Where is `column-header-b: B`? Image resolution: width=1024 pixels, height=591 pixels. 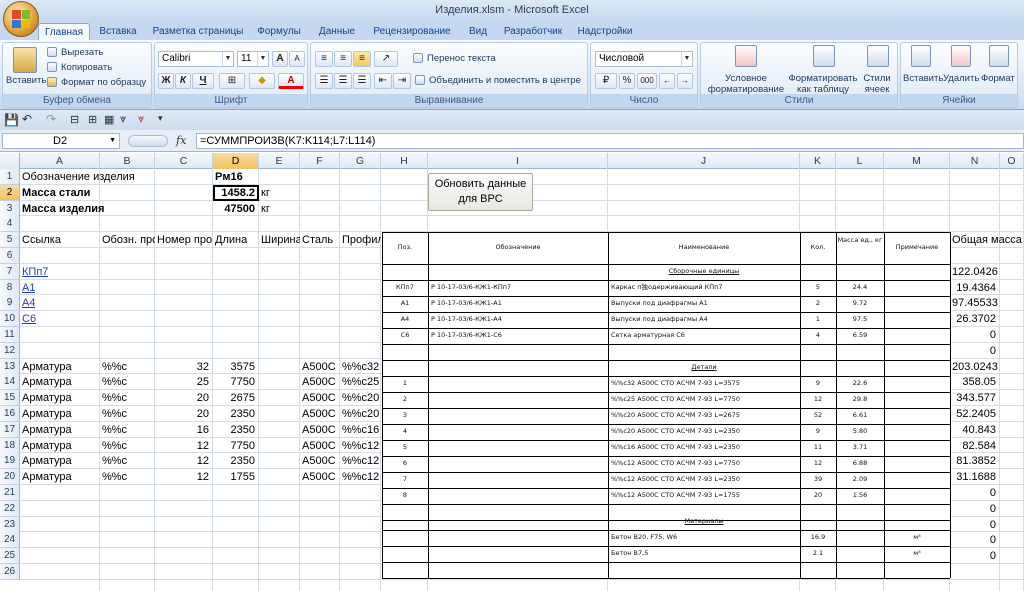 column-header-b: B is located at coordinates (127, 161).